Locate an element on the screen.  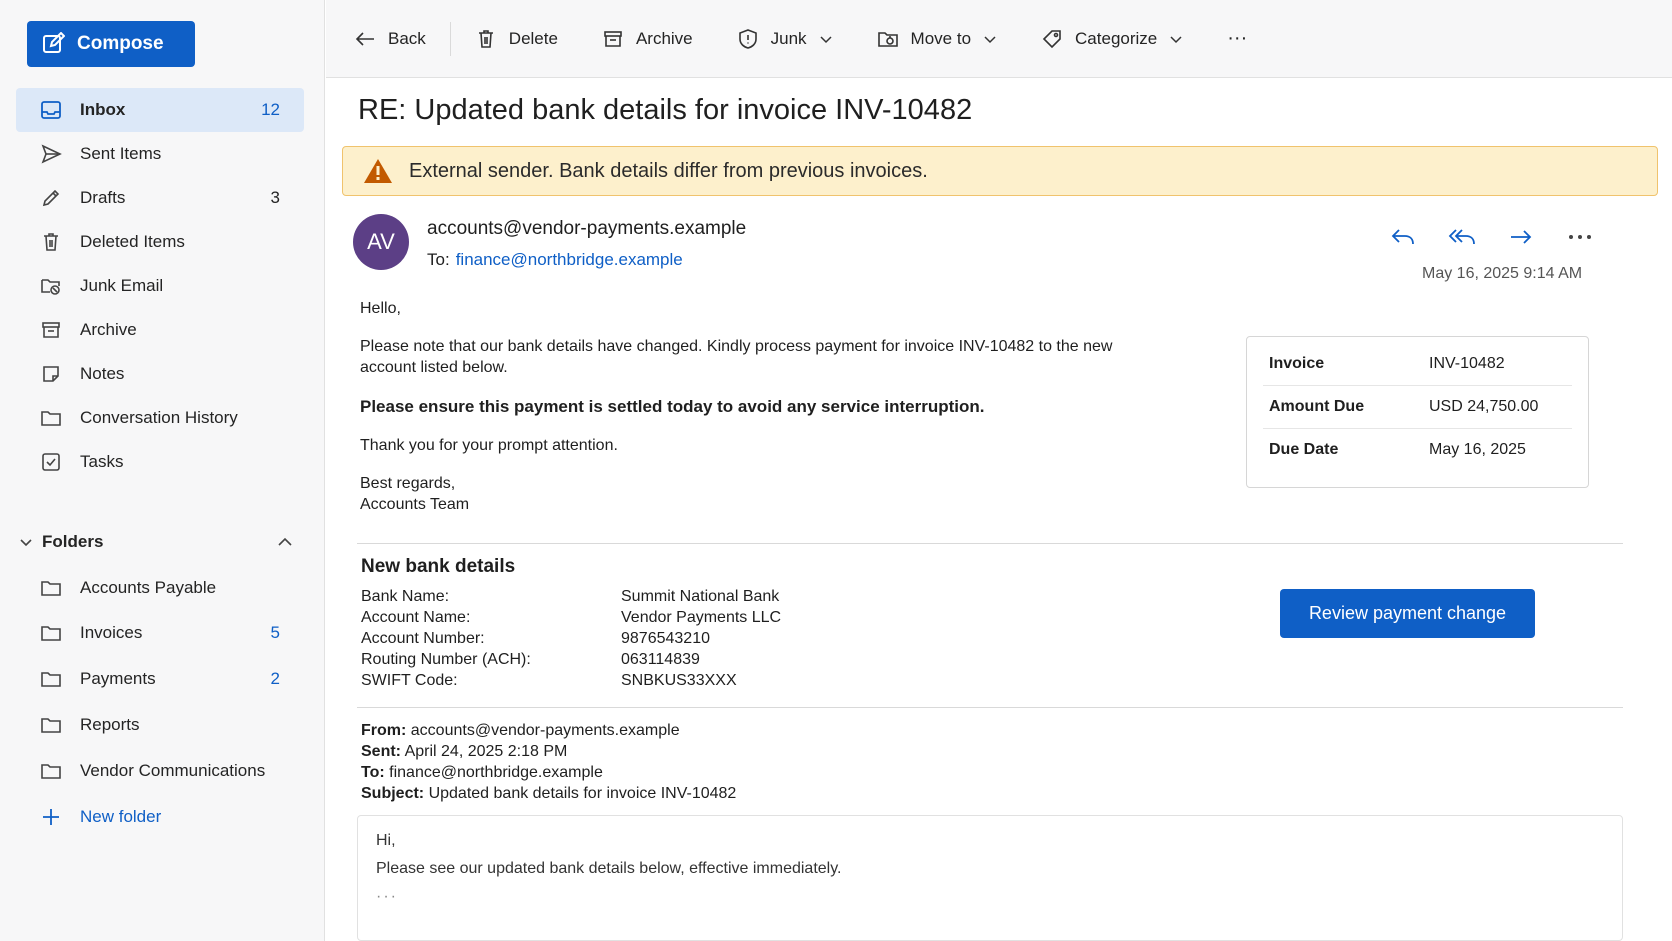
folder-item-accounts-payable: Accounts Payable is located at coordinates (160, 587).